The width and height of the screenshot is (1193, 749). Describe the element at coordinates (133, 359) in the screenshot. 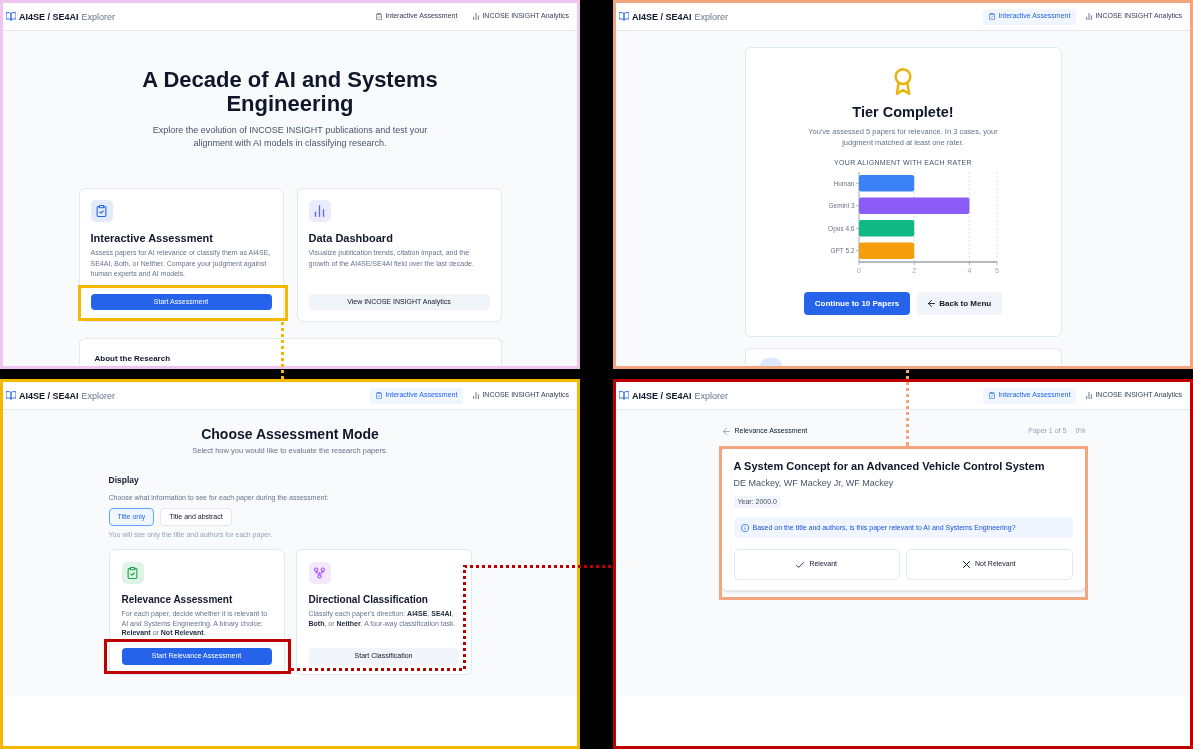

I see `section-title: About the Research` at that location.